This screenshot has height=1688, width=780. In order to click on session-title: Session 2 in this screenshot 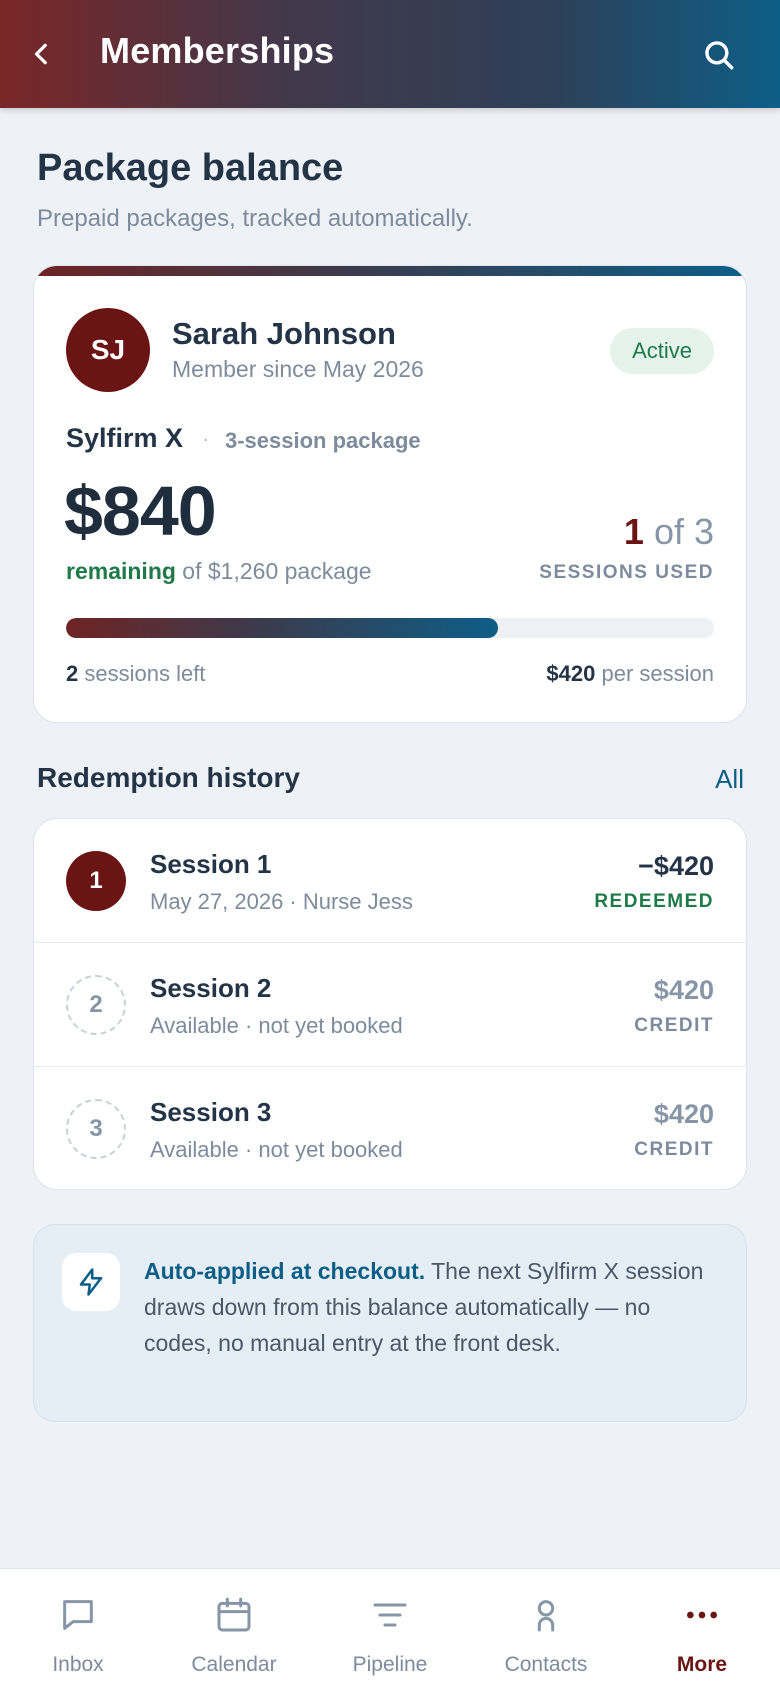, I will do `click(211, 988)`.